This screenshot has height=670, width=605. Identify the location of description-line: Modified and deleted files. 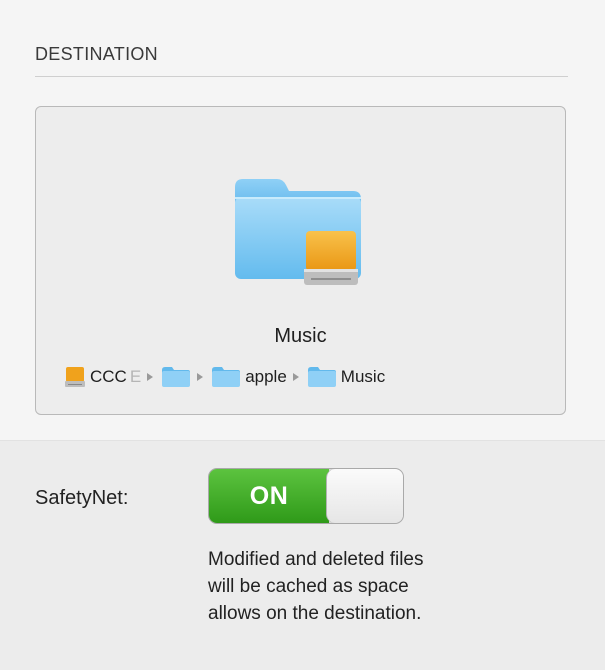
(316, 559).